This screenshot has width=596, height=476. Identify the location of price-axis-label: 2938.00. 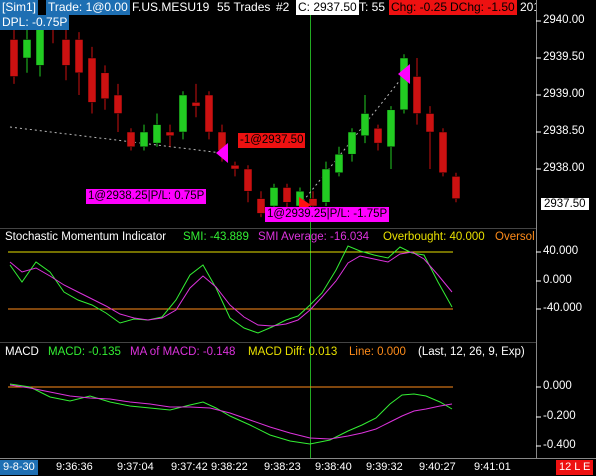
(564, 168).